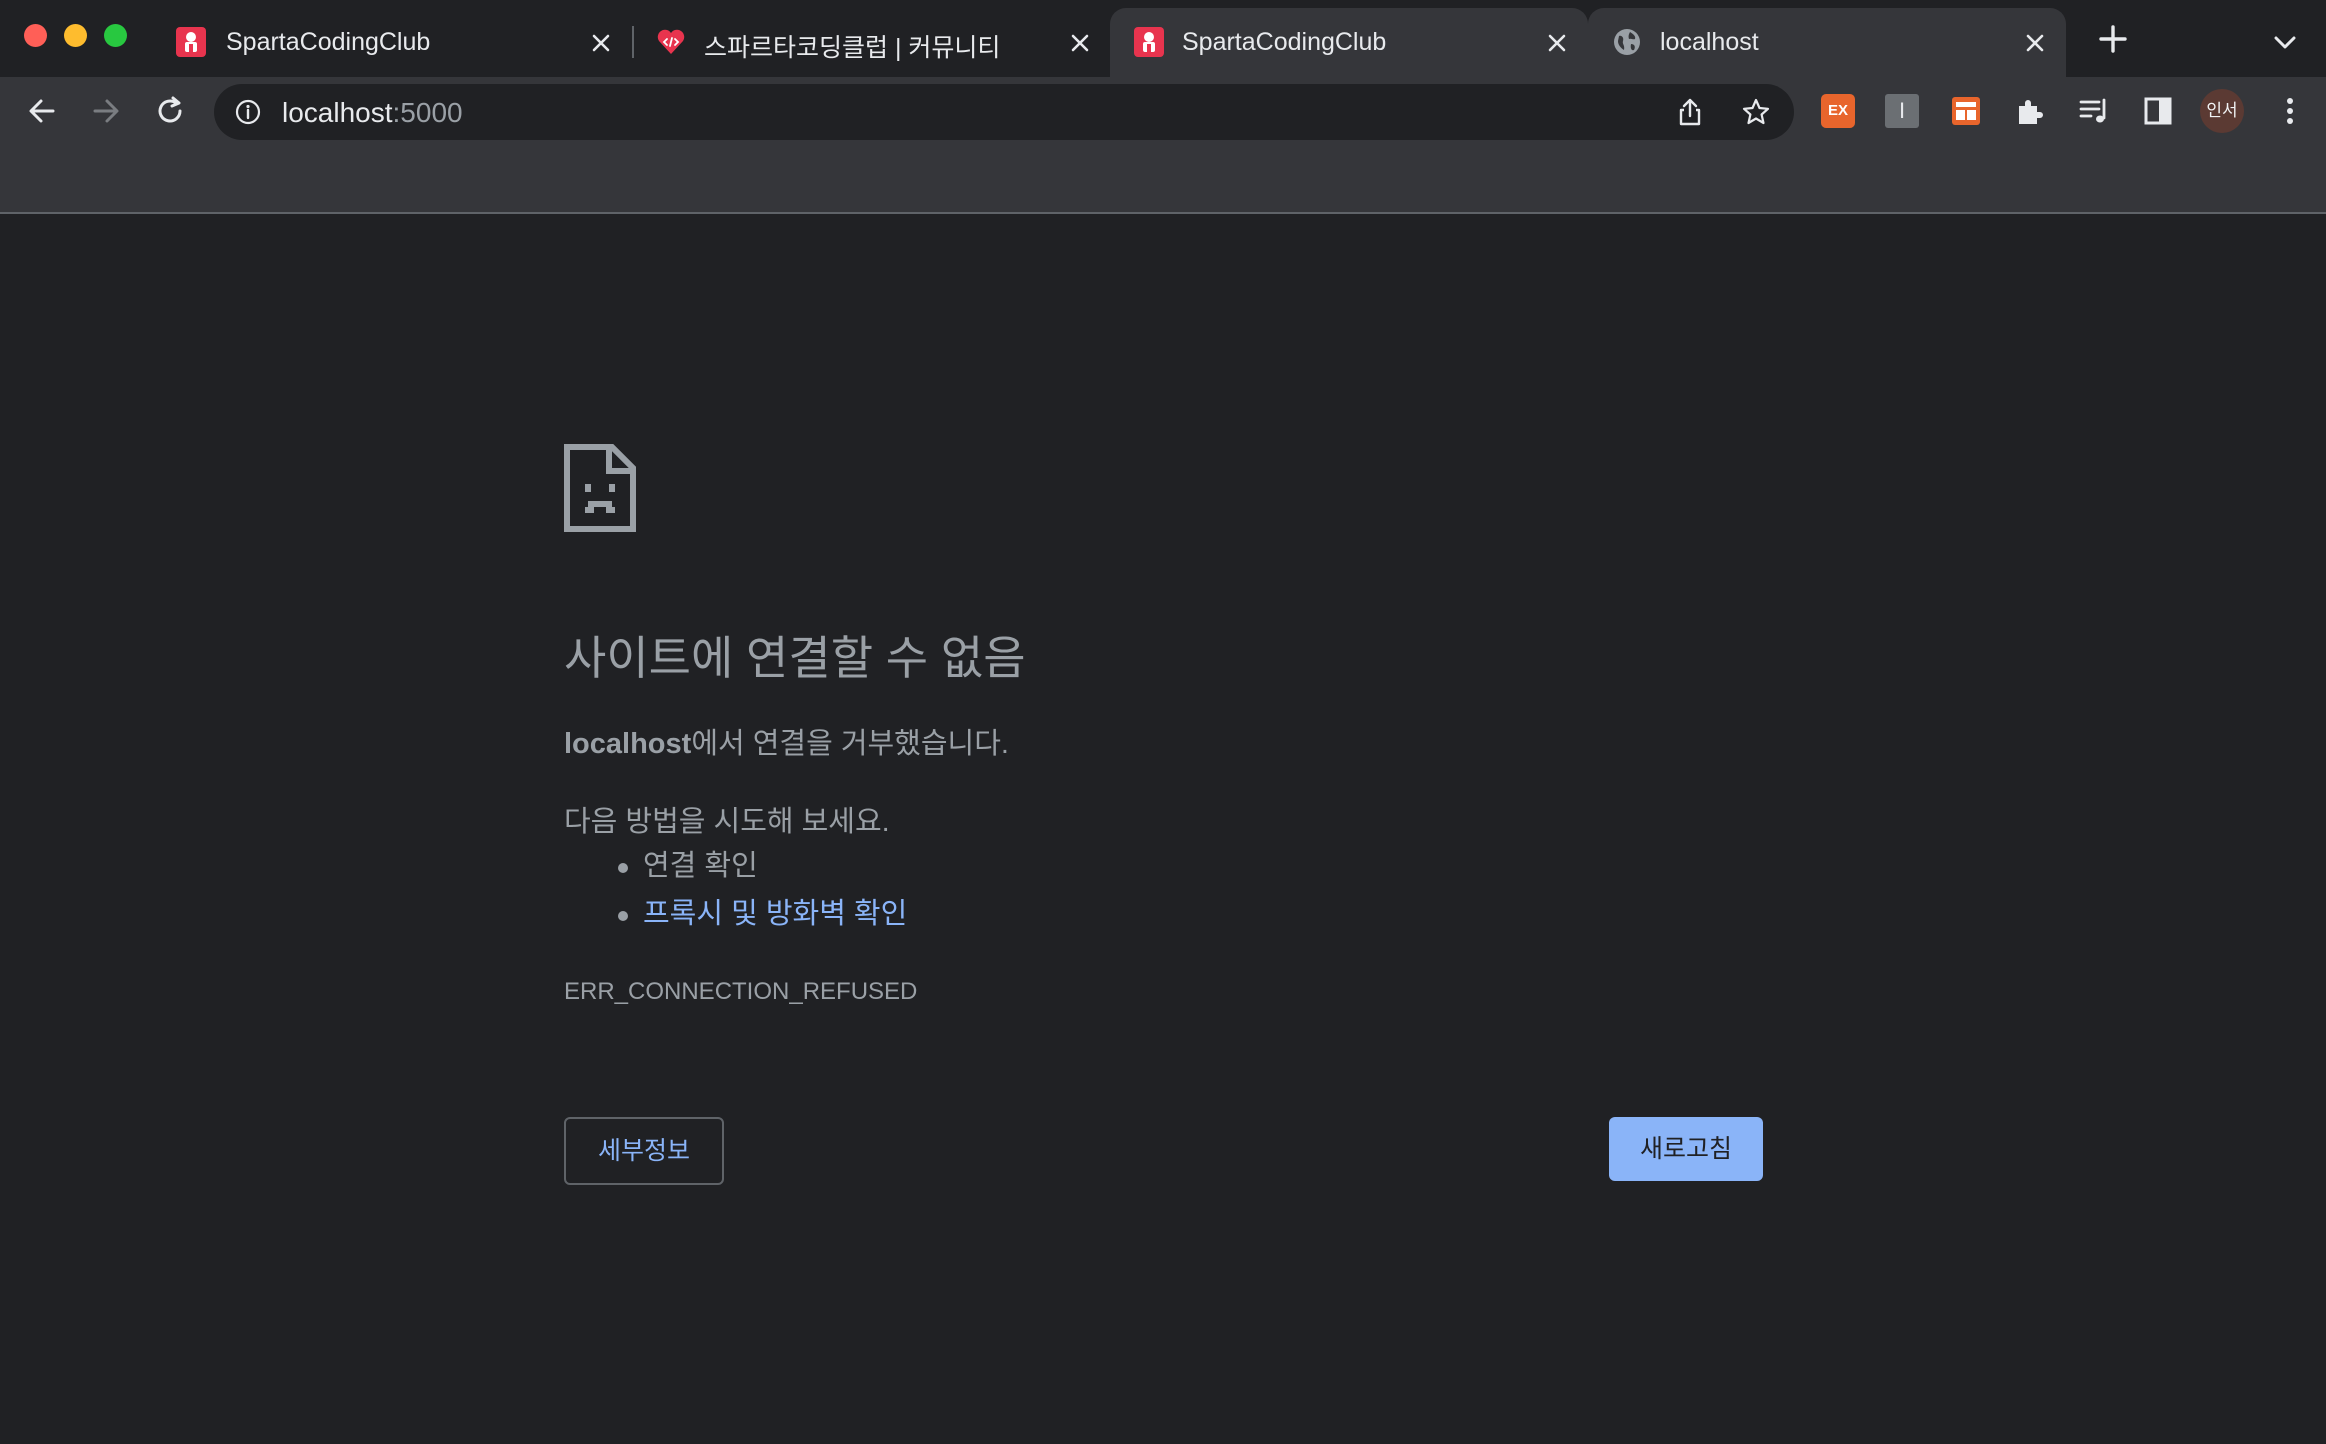  Describe the element at coordinates (170, 111) in the screenshot. I see `reload-icon` at that location.